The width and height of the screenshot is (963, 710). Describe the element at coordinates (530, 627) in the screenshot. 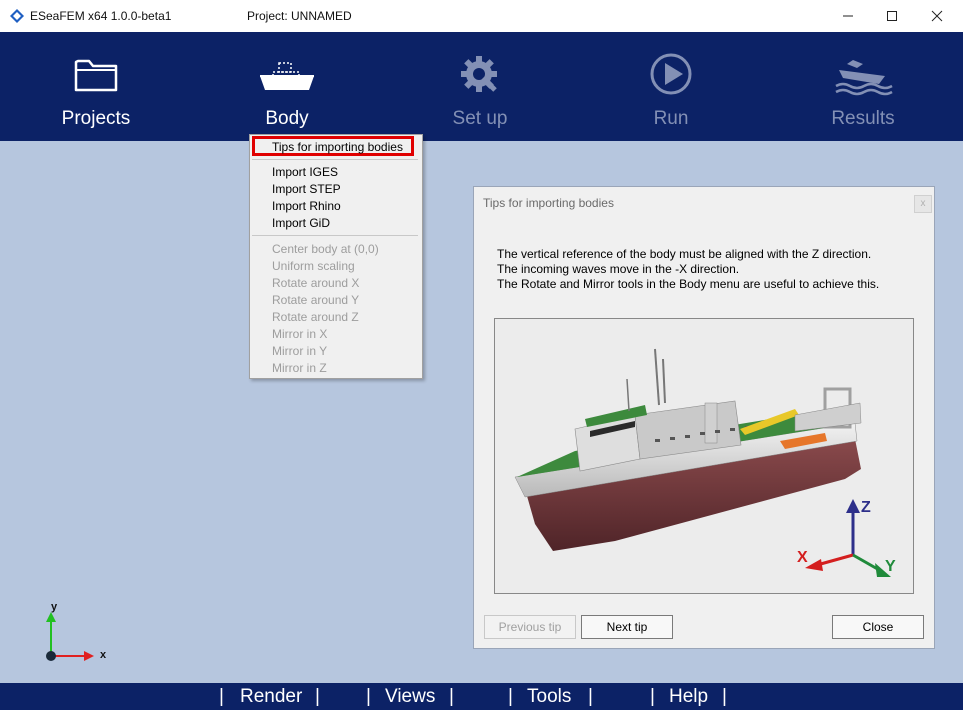

I see `previous-tip-button: Previous tip` at that location.